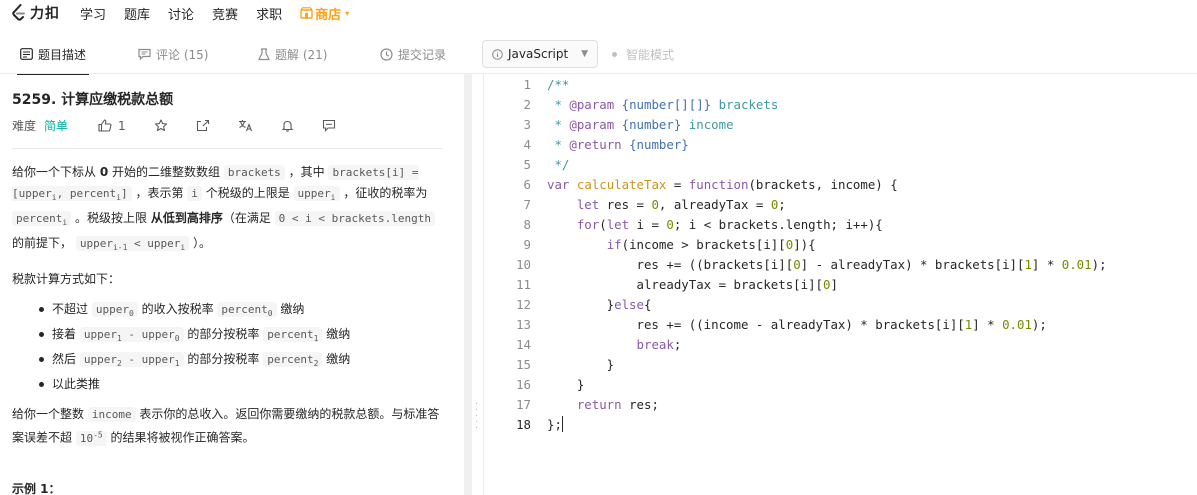 This screenshot has height=495, width=1197. I want to click on status-dot-icon, so click(614, 54).